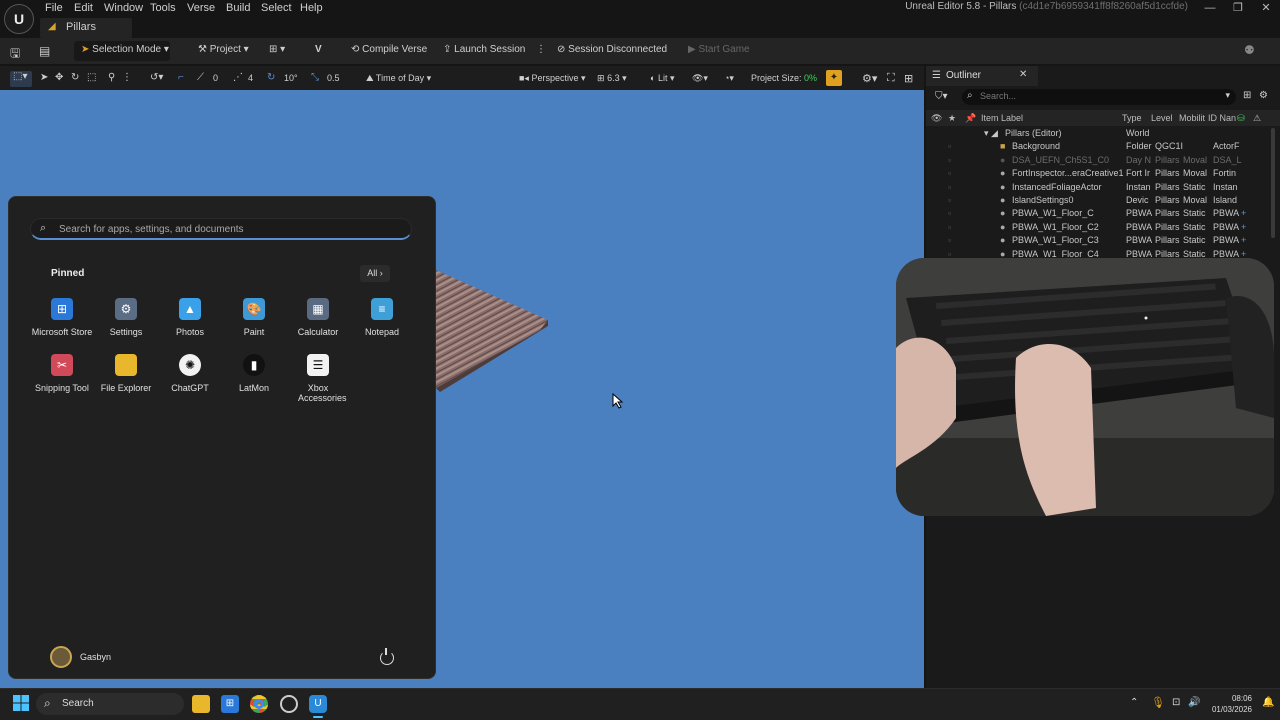  What do you see at coordinates (215, 78) in the screenshot?
I see `grid-snap-value: 0` at bounding box center [215, 78].